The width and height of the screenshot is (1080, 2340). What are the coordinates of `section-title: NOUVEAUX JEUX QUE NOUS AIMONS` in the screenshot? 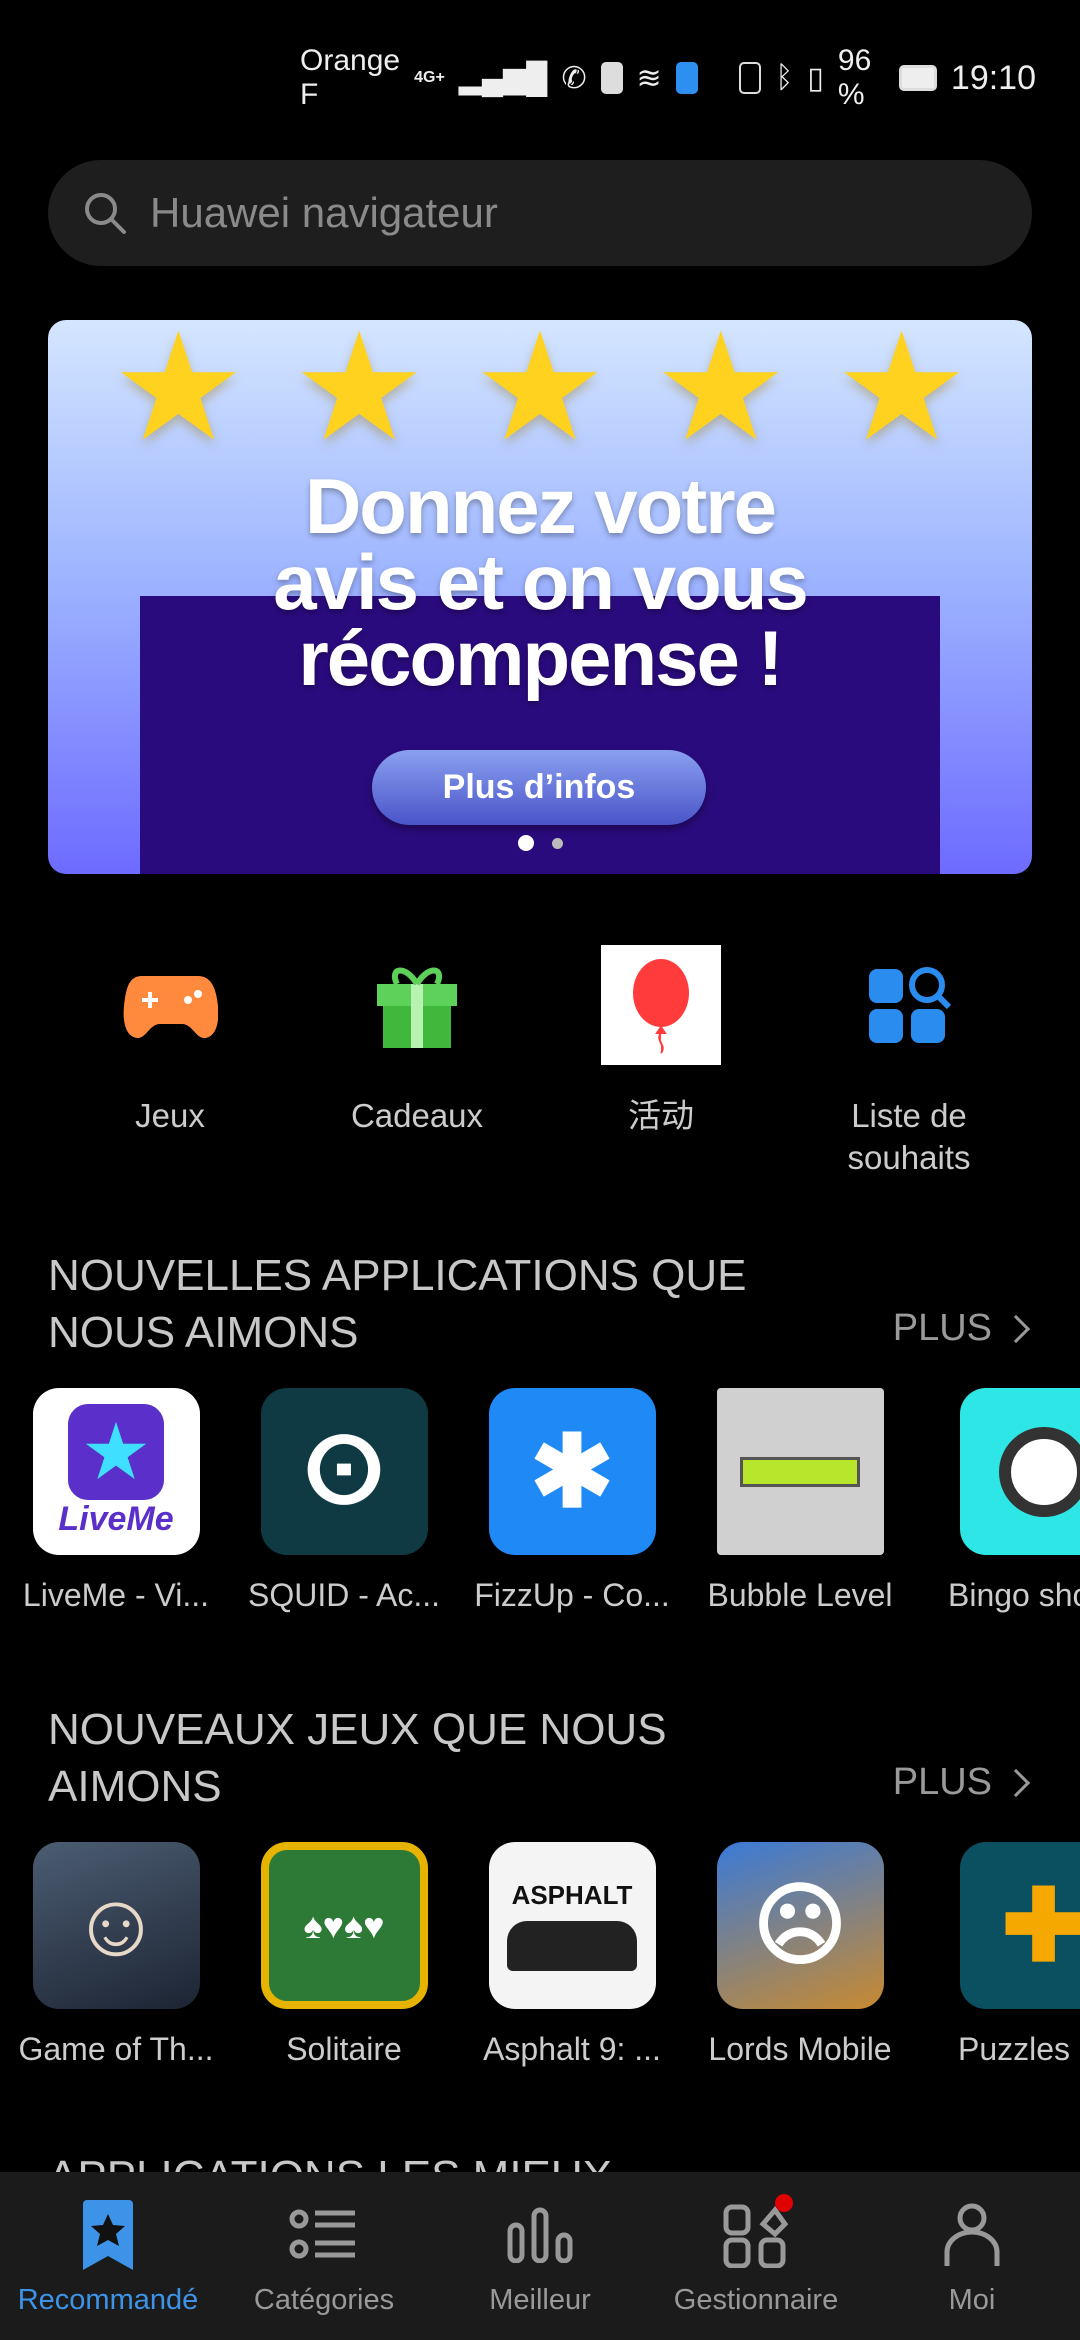 It's located at (357, 1758).